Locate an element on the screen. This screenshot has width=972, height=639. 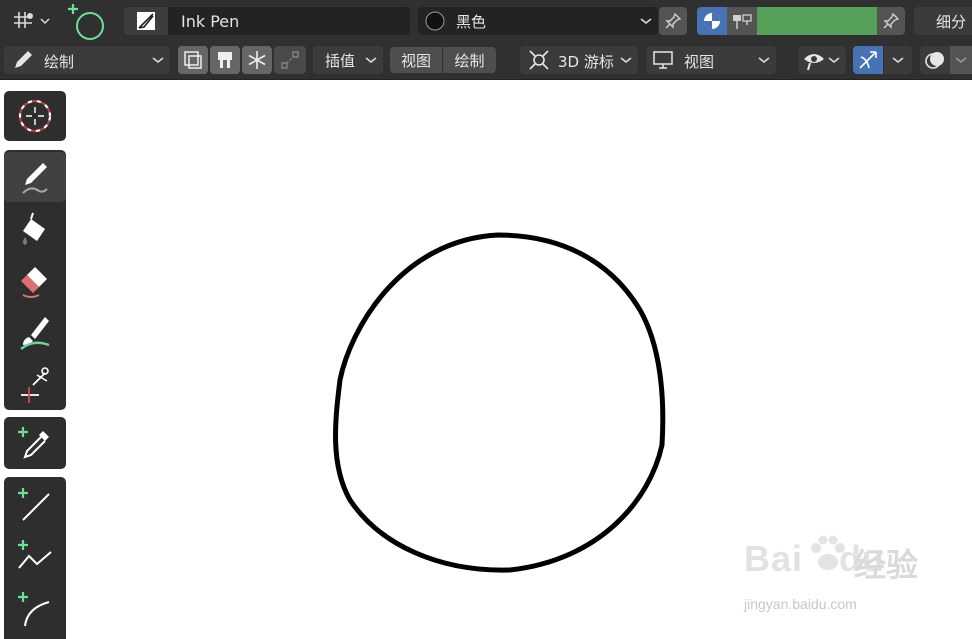
snowflake-icon is located at coordinates (257, 60).